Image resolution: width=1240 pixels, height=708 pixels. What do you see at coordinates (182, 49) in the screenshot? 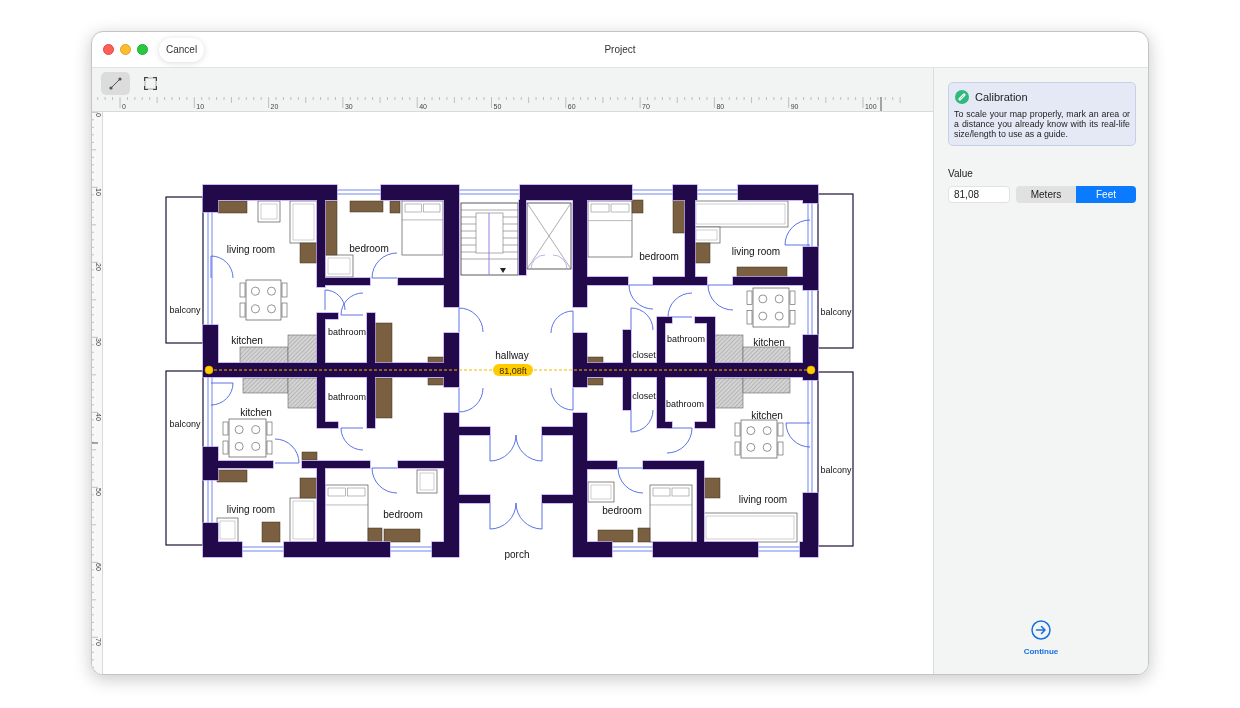
I see `cancel-button: Cancel` at bounding box center [182, 49].